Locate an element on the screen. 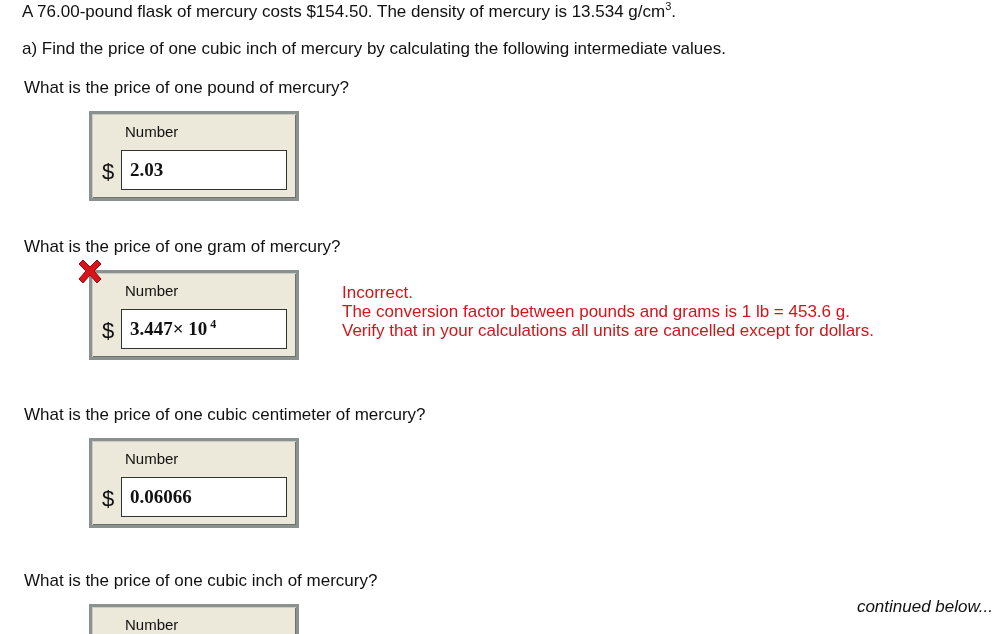 The image size is (1003, 634). answer-field: 0.06066 is located at coordinates (204, 497).